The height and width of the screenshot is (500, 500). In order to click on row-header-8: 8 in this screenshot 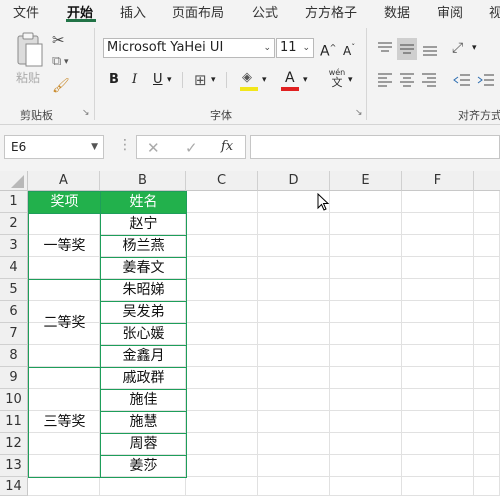, I will do `click(14, 356)`.